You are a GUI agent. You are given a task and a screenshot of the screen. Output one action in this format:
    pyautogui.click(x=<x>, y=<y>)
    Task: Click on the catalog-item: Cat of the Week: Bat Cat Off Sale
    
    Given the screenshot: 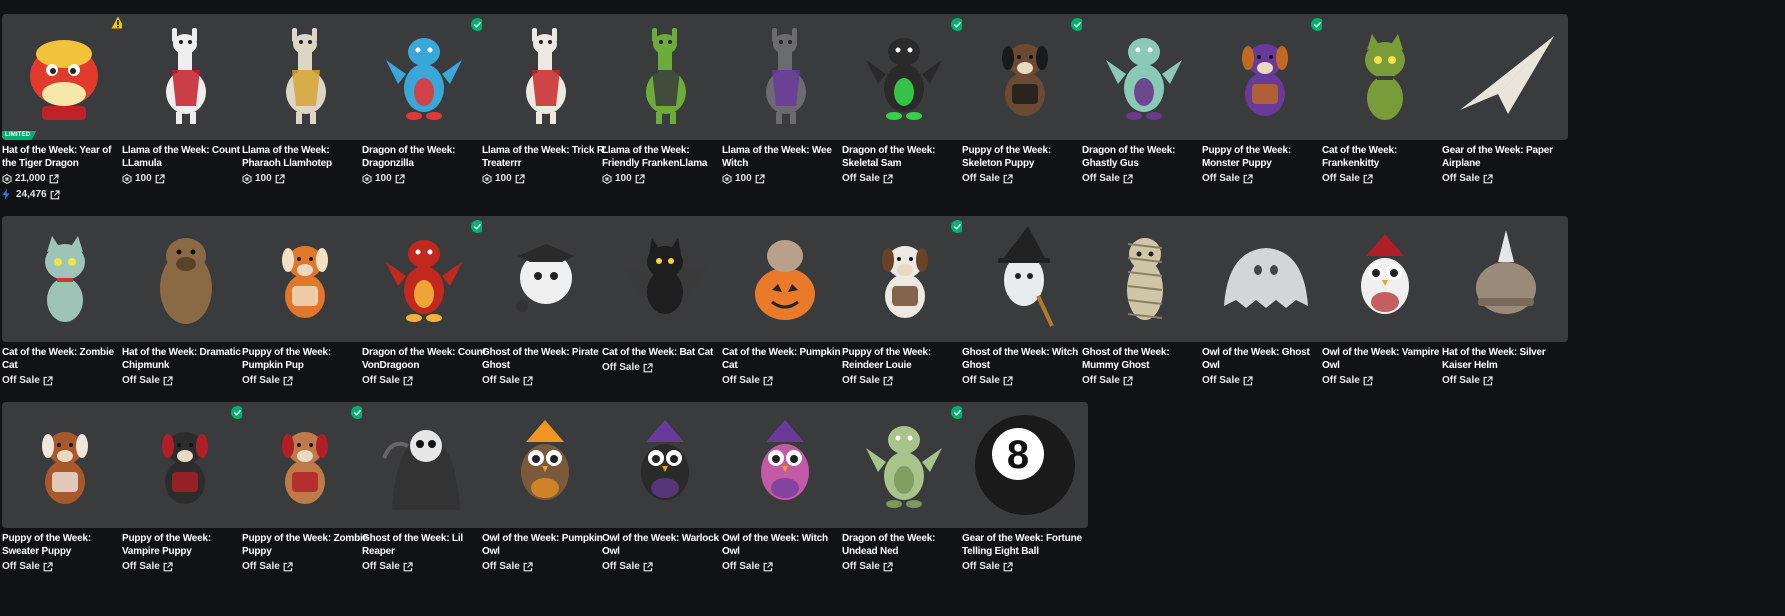 What is the action you would take?
    pyautogui.click(x=665, y=295)
    